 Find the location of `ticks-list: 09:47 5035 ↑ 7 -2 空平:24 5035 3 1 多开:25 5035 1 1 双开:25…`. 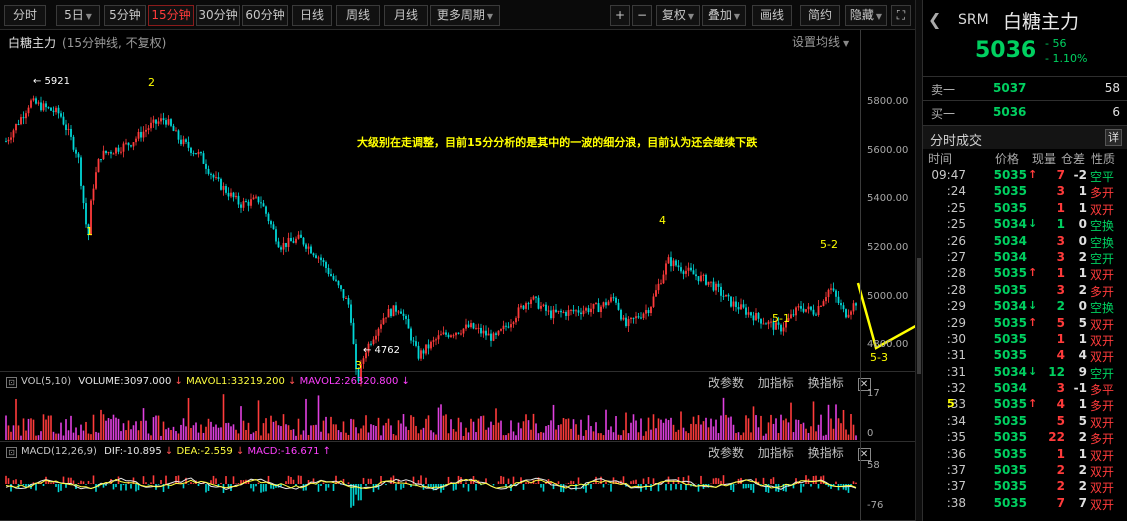

ticks-list: 09:47 5035 ↑ 7 -2 空平:24 5035 3 1 多开:25 5035 1 1 双开:25… is located at coordinates (1025, 340).